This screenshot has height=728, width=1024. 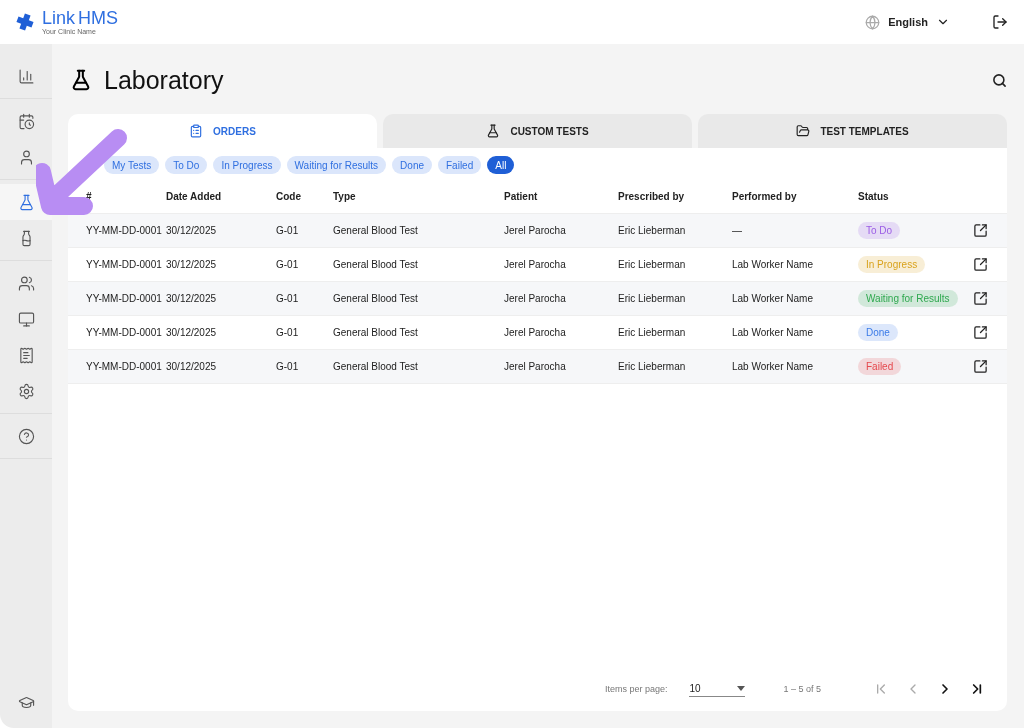 What do you see at coordinates (880, 366) in the screenshot?
I see `status-badge: Failed` at bounding box center [880, 366].